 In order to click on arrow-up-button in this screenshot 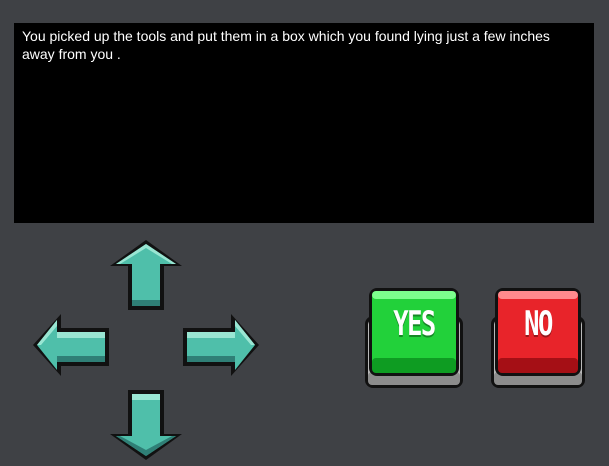, I will do `click(146, 276)`.